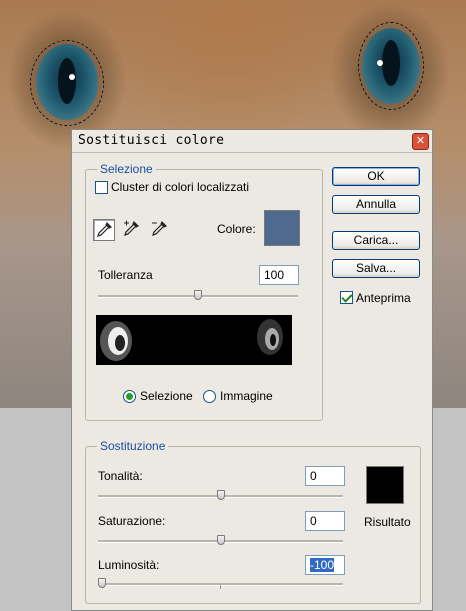  What do you see at coordinates (282, 228) in the screenshot?
I see `colore-swatch` at bounding box center [282, 228].